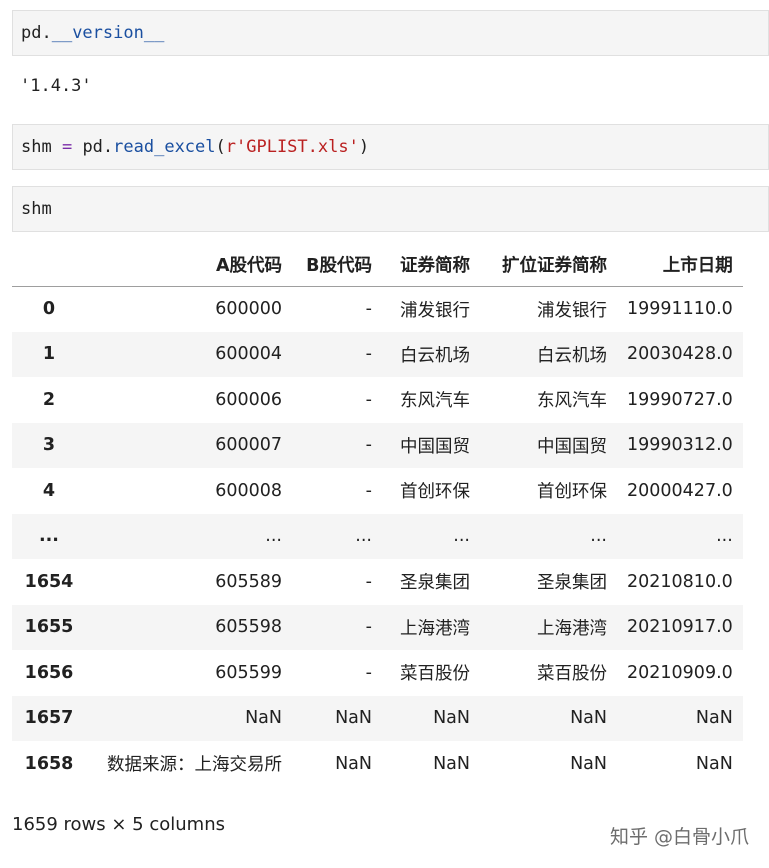  I want to click on table-cell: 19990727.0, so click(680, 399).